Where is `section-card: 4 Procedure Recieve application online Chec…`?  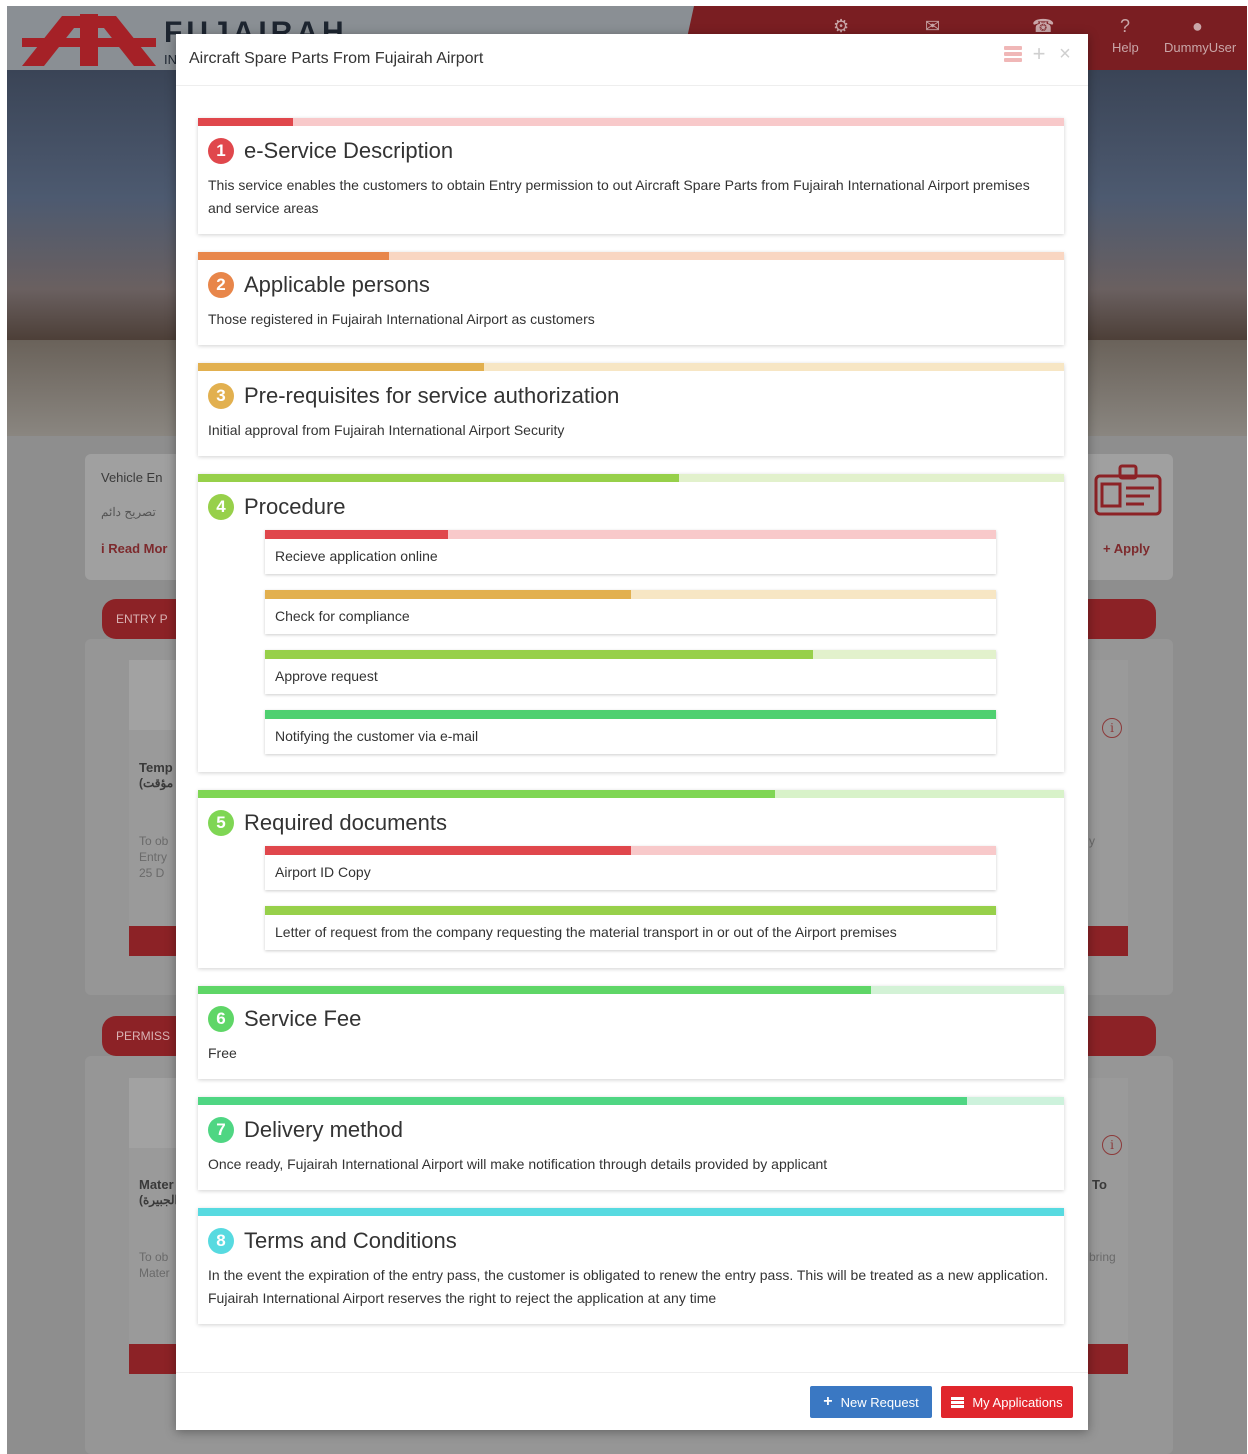
section-card: 4 Procedure Recieve application online Chec… is located at coordinates (631, 623).